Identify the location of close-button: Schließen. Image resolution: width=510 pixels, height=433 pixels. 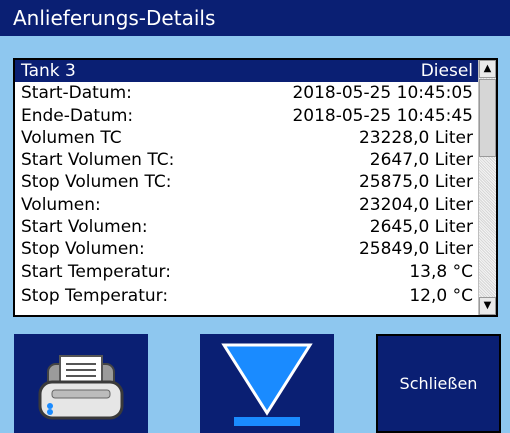
(438, 383).